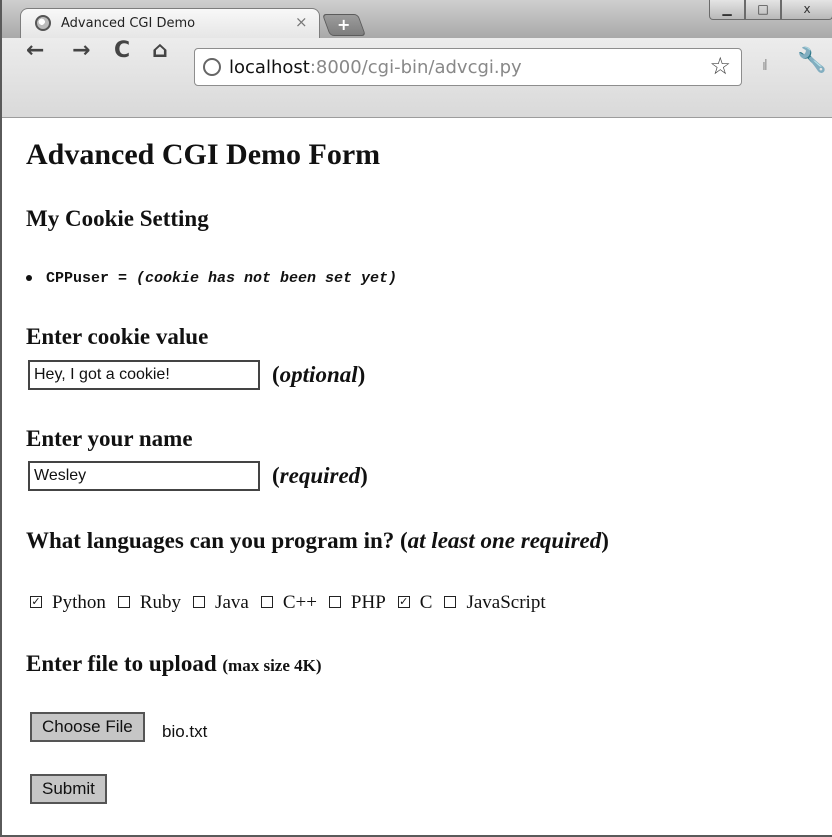 Image resolution: width=832 pixels, height=837 pixels. Describe the element at coordinates (68, 789) in the screenshot. I see `submit-button: Submit` at that location.